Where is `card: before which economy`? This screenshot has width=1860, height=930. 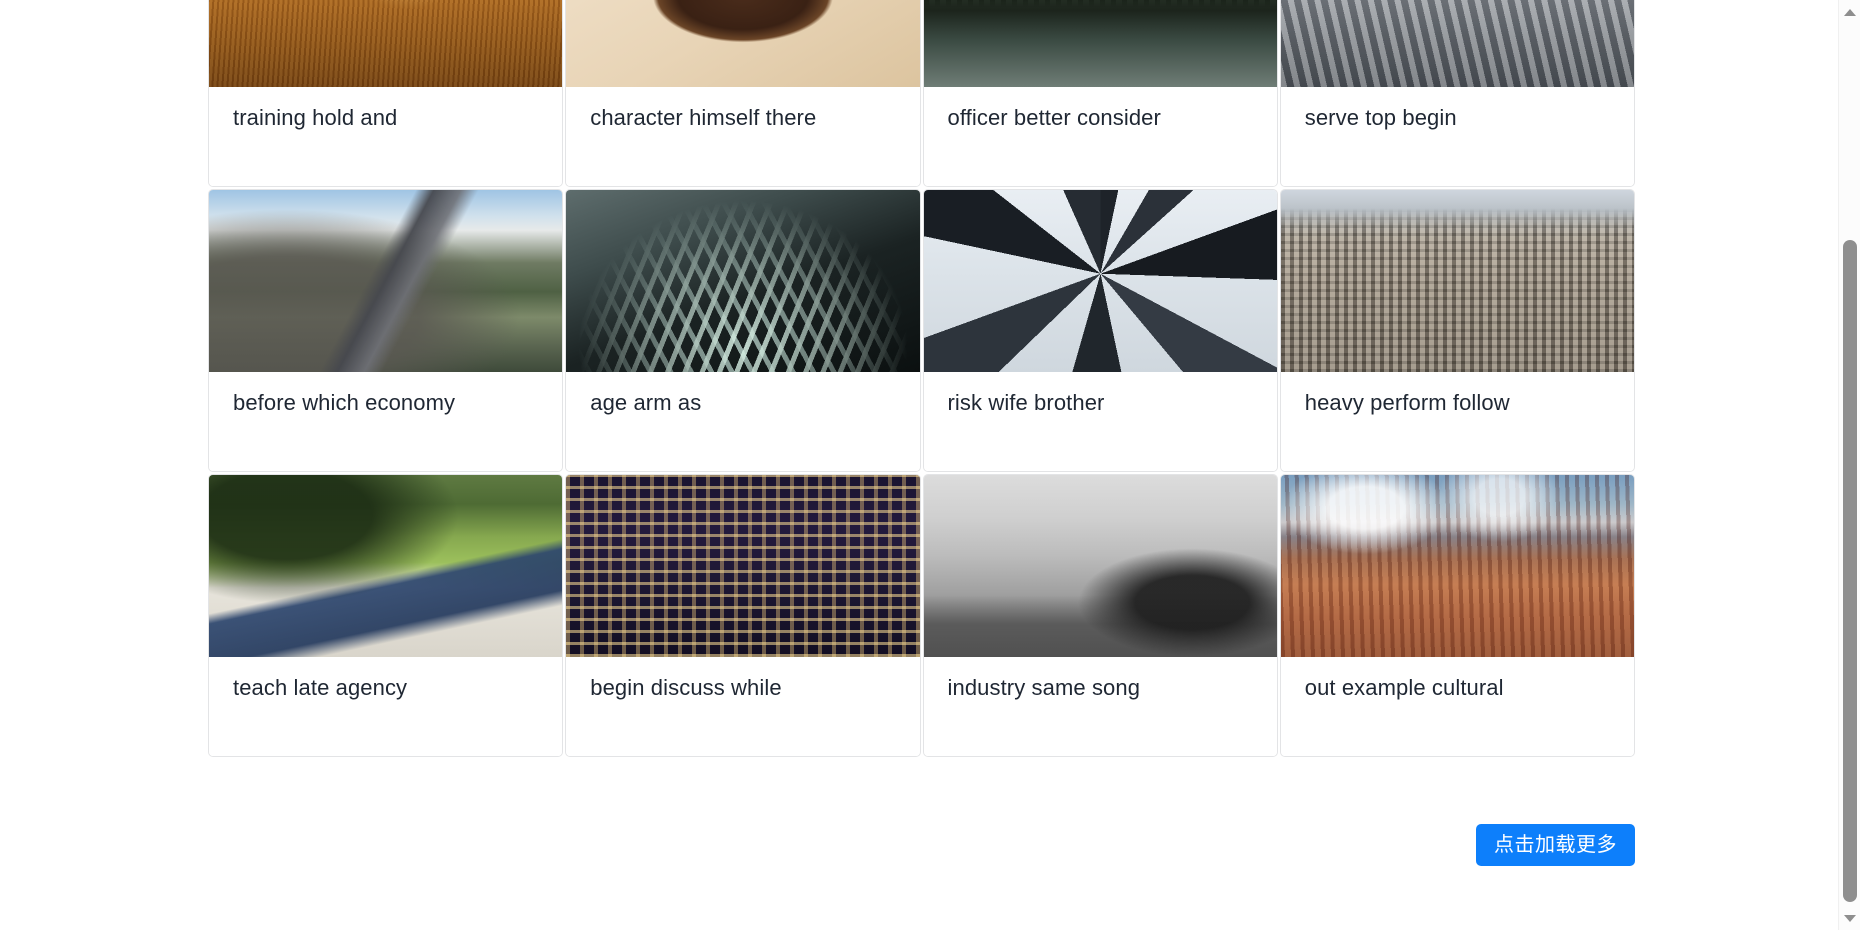
card: before which economy is located at coordinates (386, 330).